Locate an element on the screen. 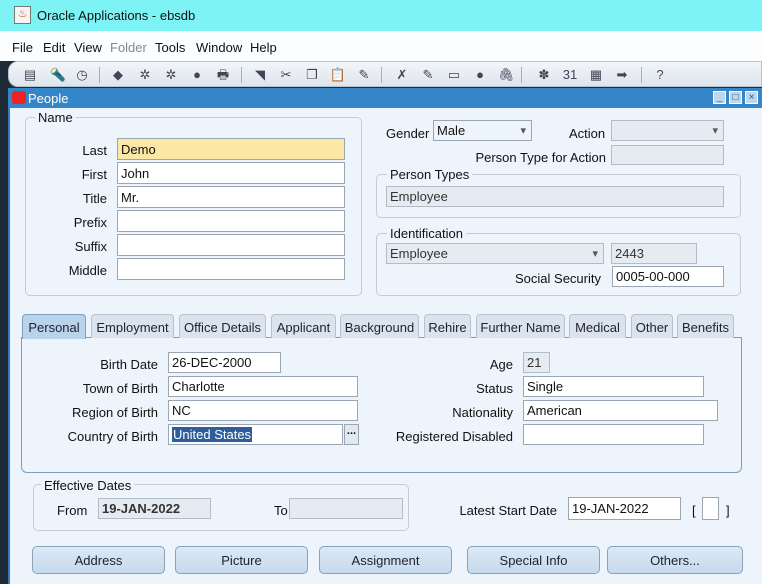  work-date-icon: 31 is located at coordinates (570, 75).